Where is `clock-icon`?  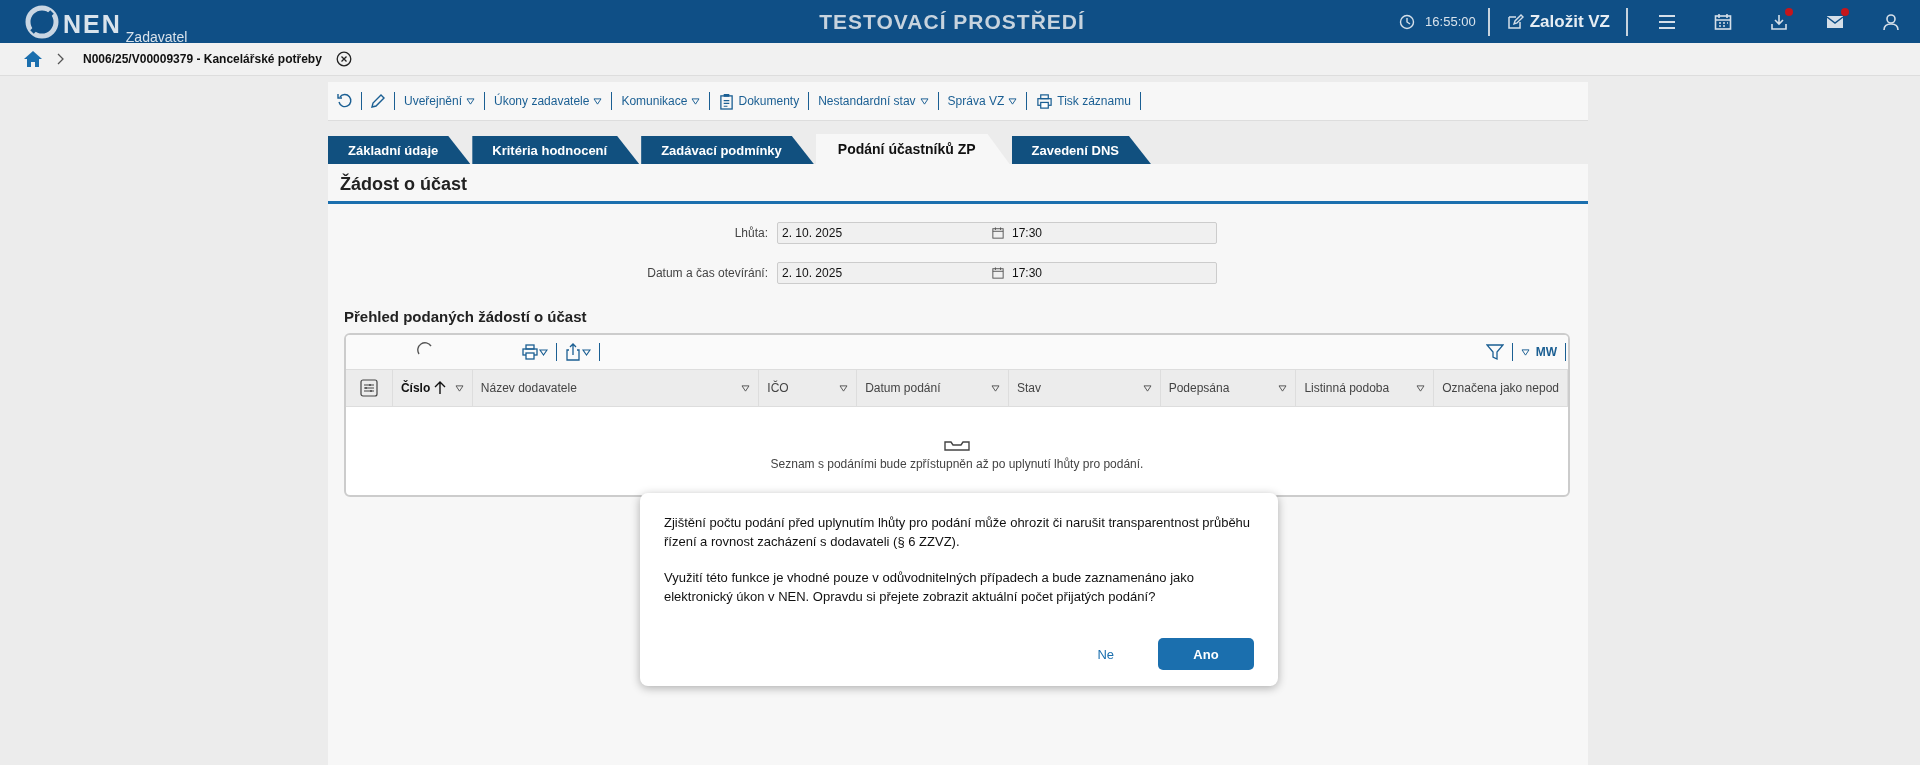 clock-icon is located at coordinates (1407, 21).